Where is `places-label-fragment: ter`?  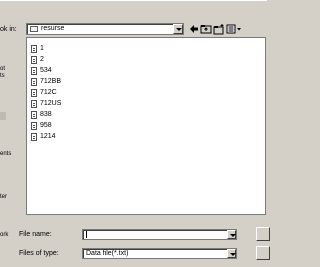
places-label-fragment: ter is located at coordinates (4, 197).